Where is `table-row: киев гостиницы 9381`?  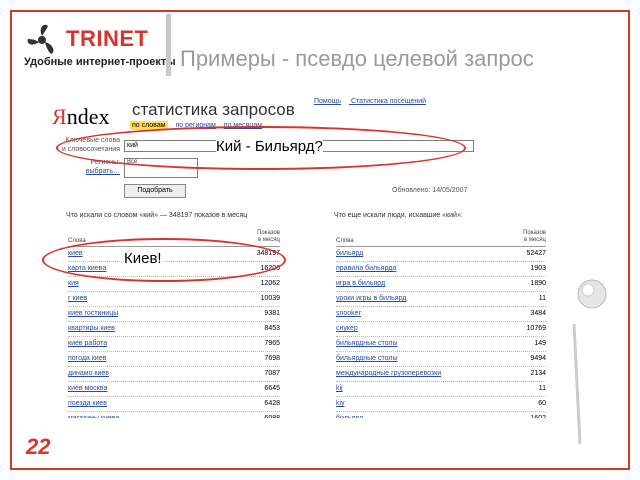
table-row: киев гостиницы 9381 is located at coordinates (174, 314).